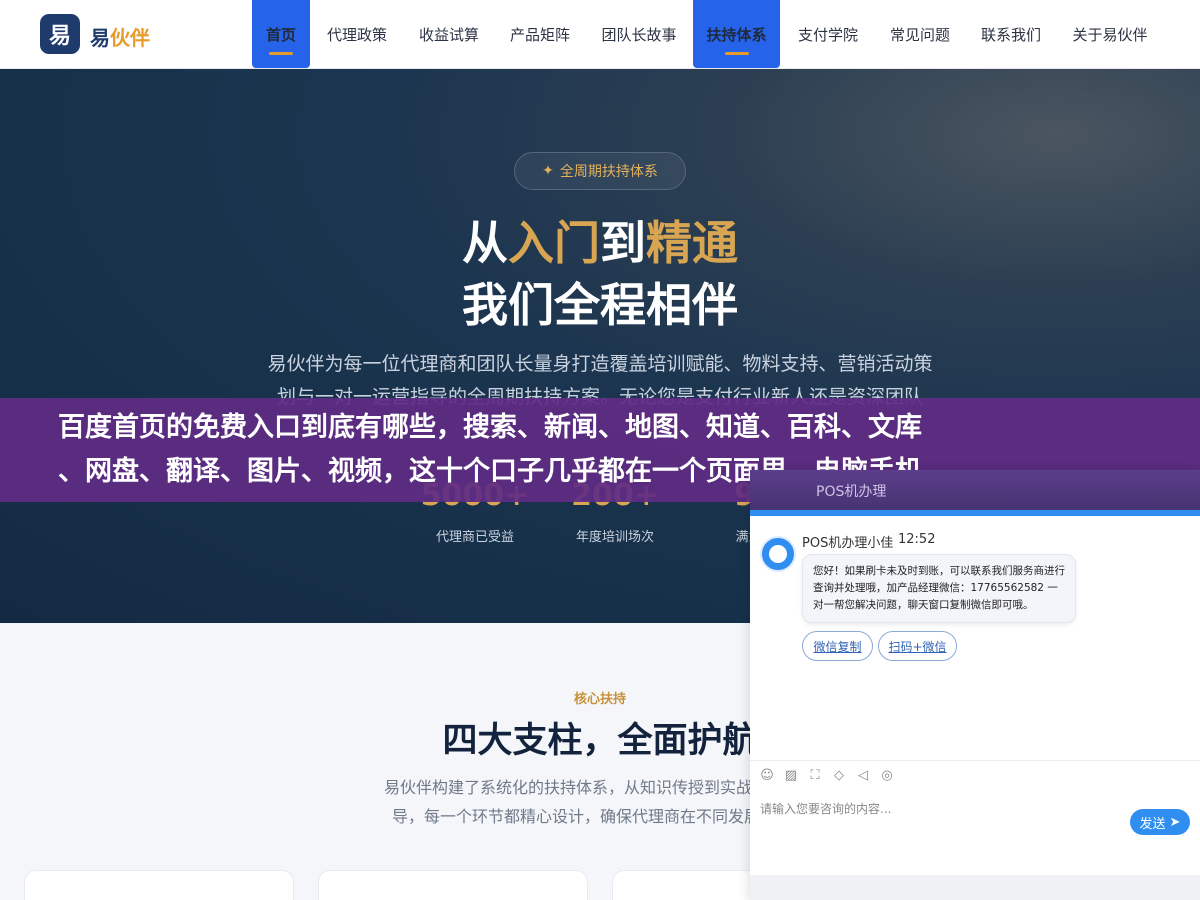 This screenshot has height=900, width=1200. Describe the element at coordinates (917, 539) in the screenshot. I see `message-time: 12:52` at that location.